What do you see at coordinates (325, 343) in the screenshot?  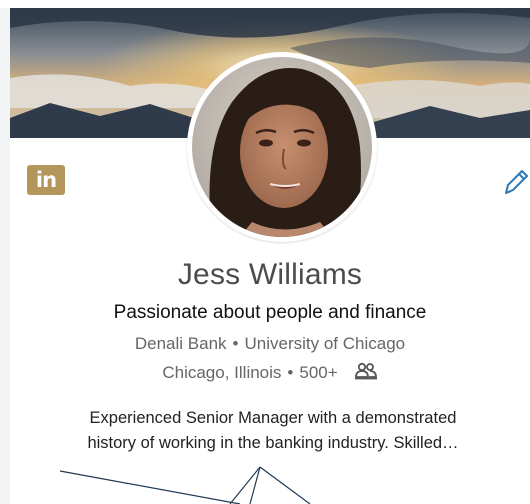 I see `school-link: University of Chicago` at bounding box center [325, 343].